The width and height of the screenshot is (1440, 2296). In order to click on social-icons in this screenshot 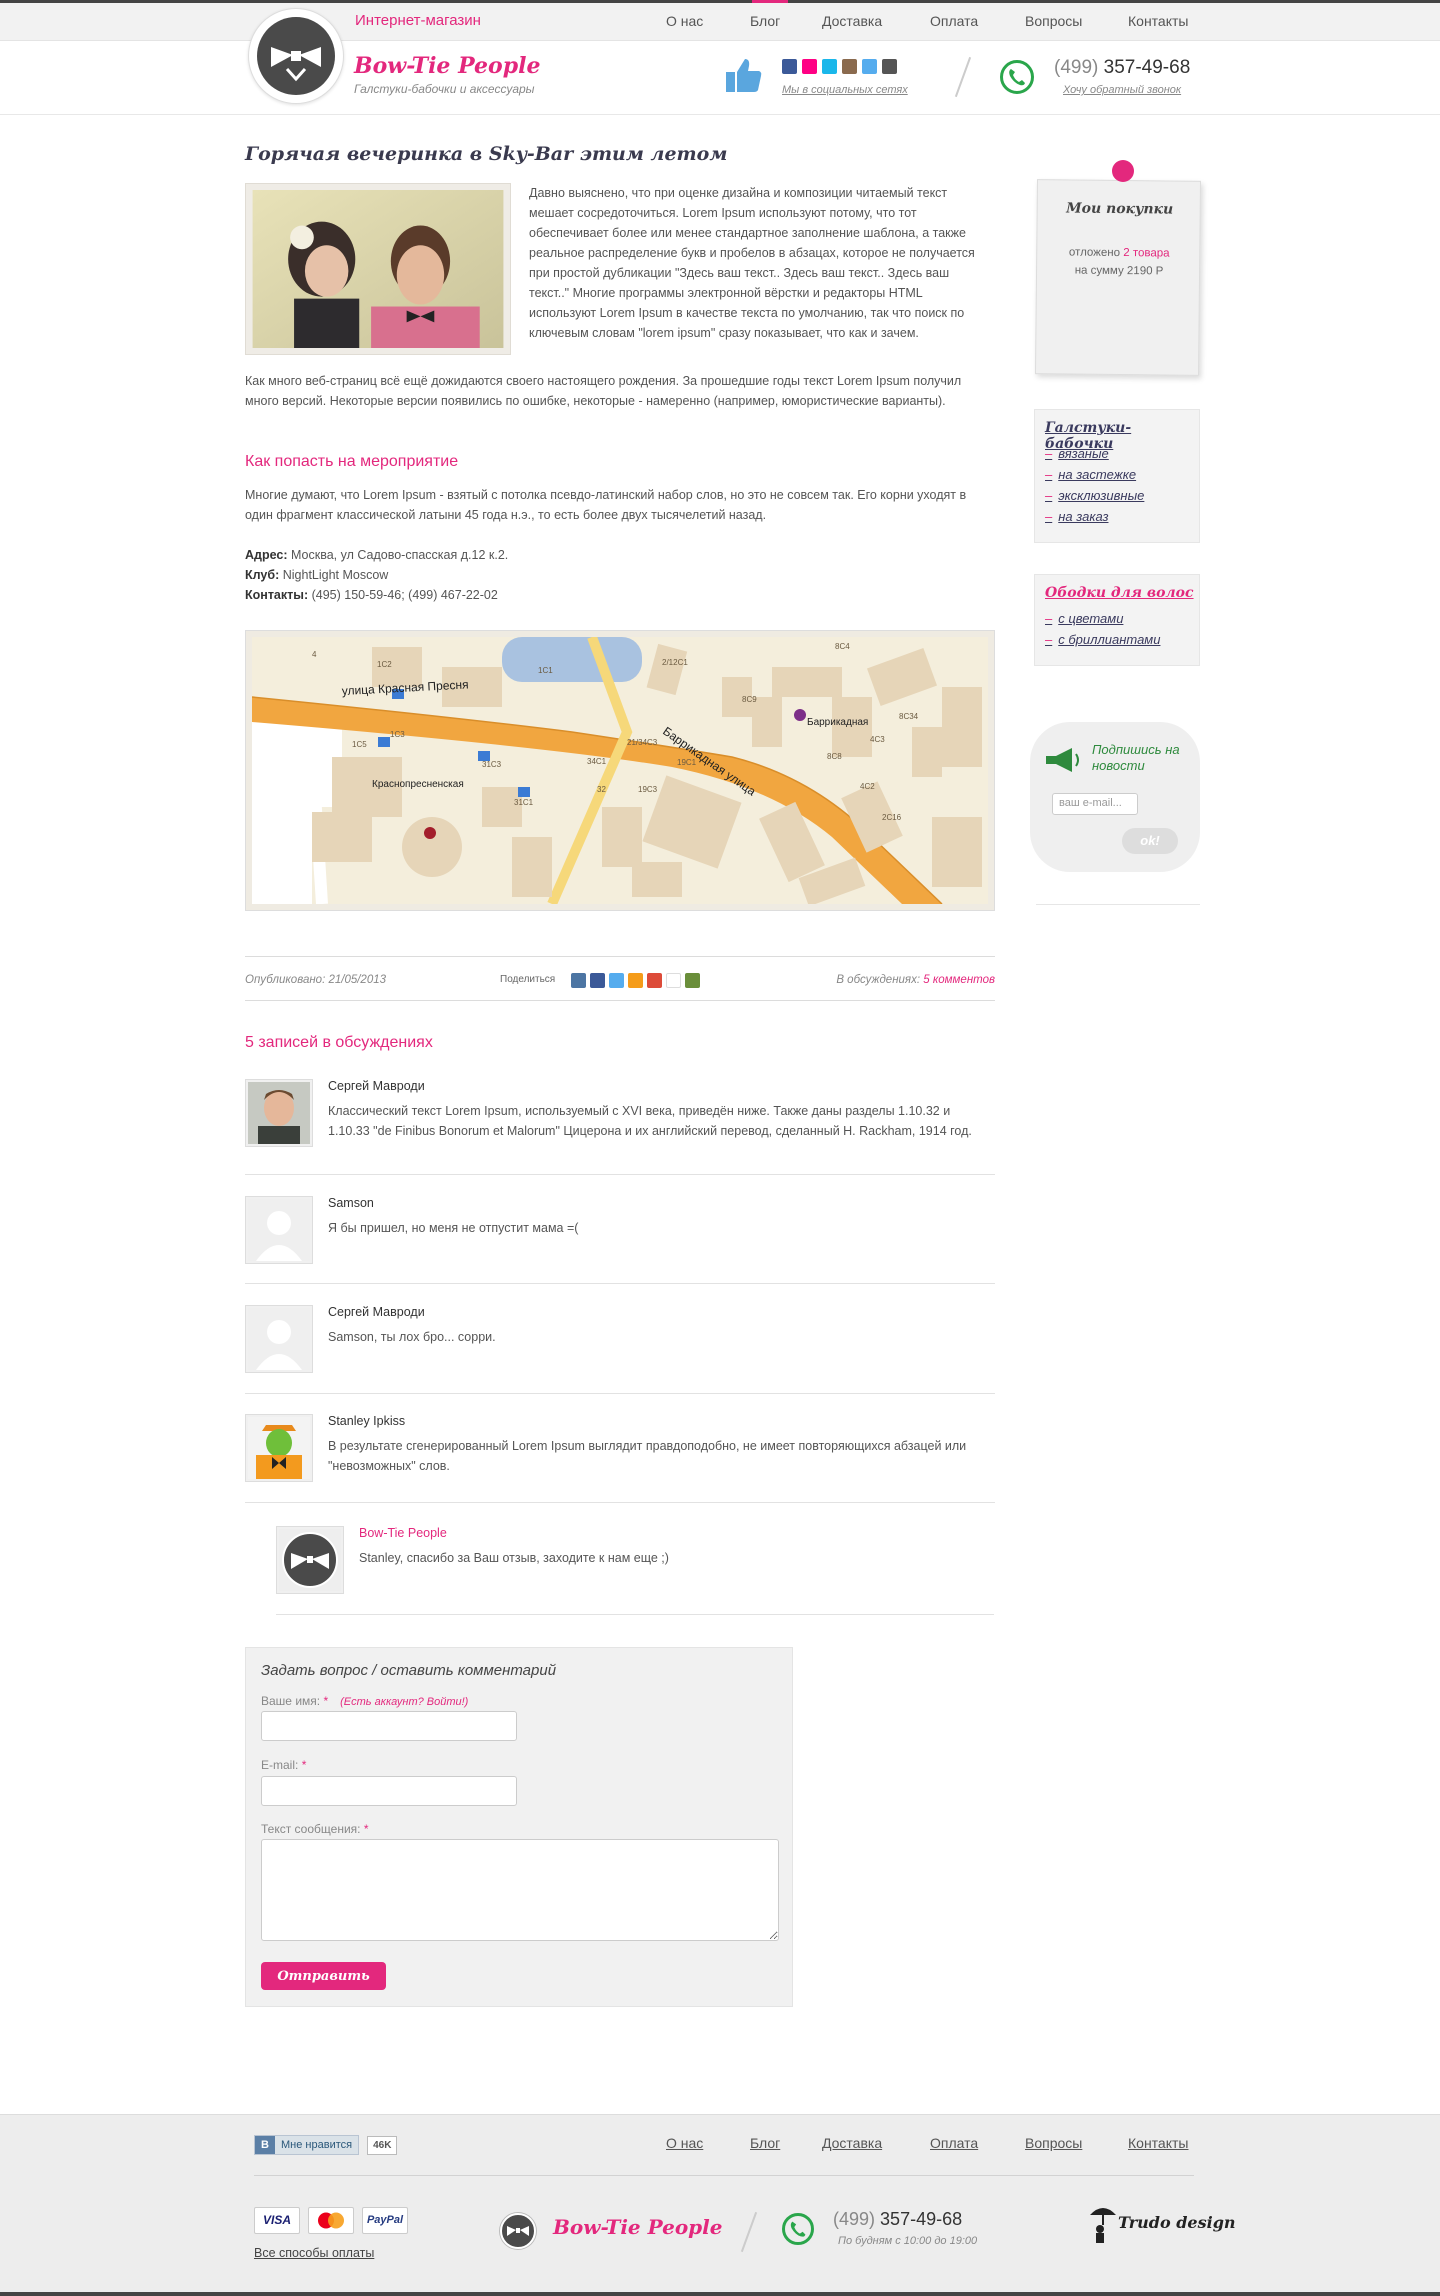, I will do `click(839, 66)`.